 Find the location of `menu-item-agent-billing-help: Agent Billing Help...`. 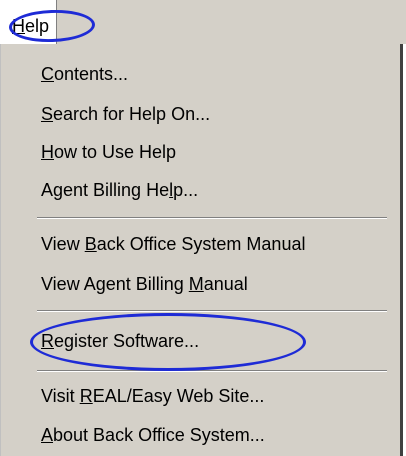

menu-item-agent-billing-help: Agent Billing Help... is located at coordinates (119, 190).